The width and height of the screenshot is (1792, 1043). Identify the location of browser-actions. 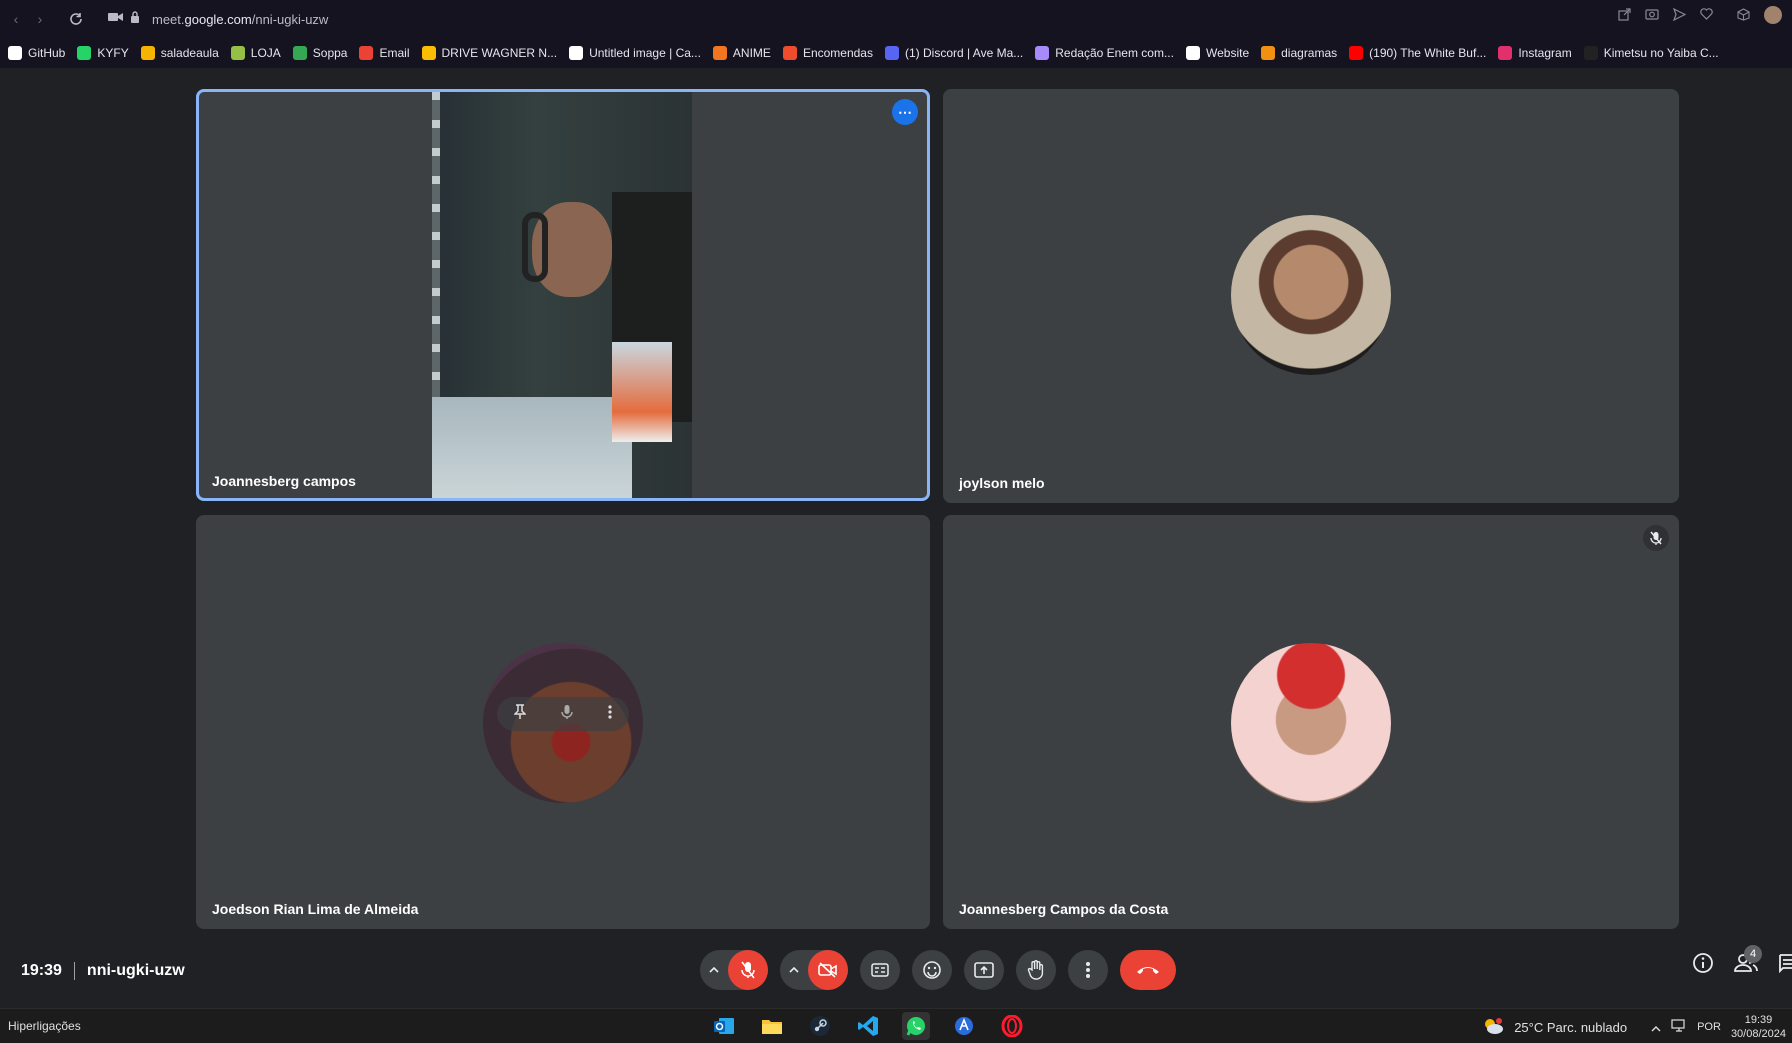
(1700, 15).